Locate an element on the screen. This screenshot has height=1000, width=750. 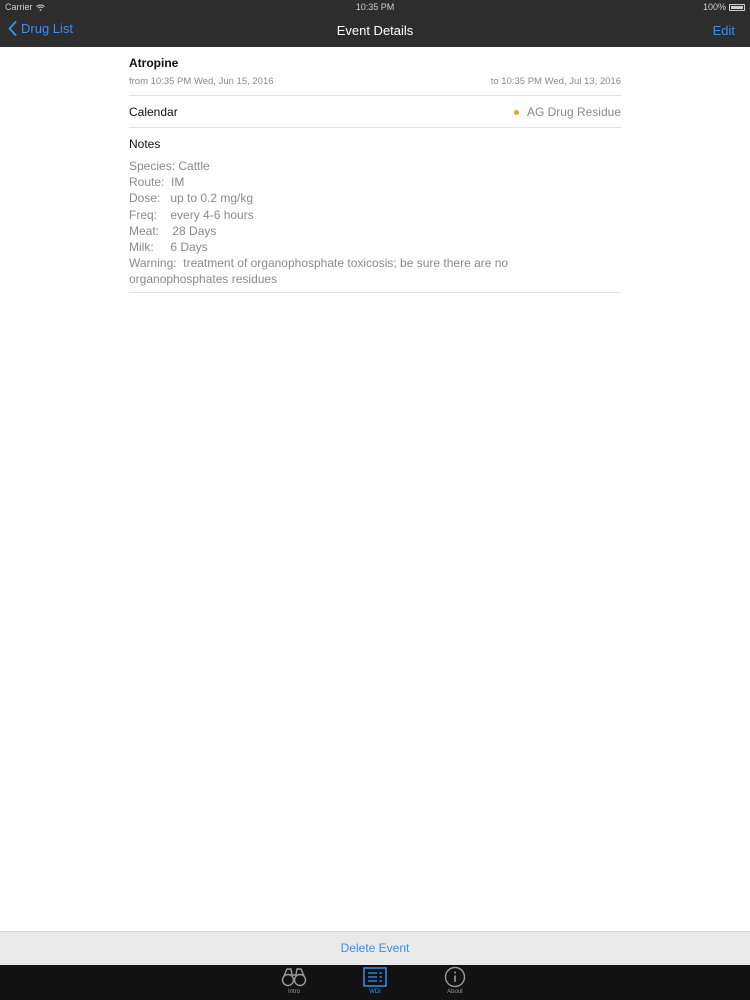
calendar-value: AG Drug Residue is located at coordinates (567, 112).